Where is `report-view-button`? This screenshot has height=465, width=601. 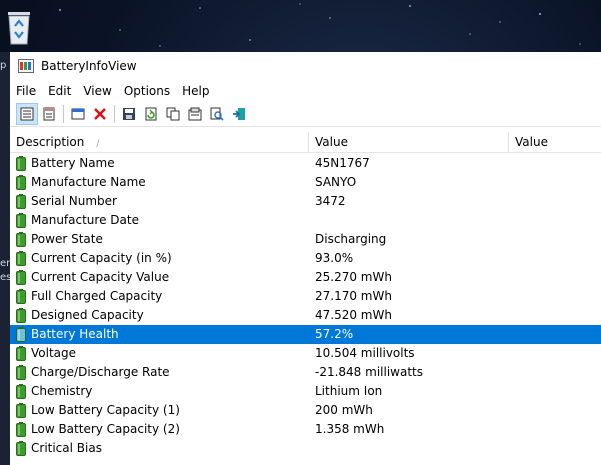 report-view-button is located at coordinates (27, 114).